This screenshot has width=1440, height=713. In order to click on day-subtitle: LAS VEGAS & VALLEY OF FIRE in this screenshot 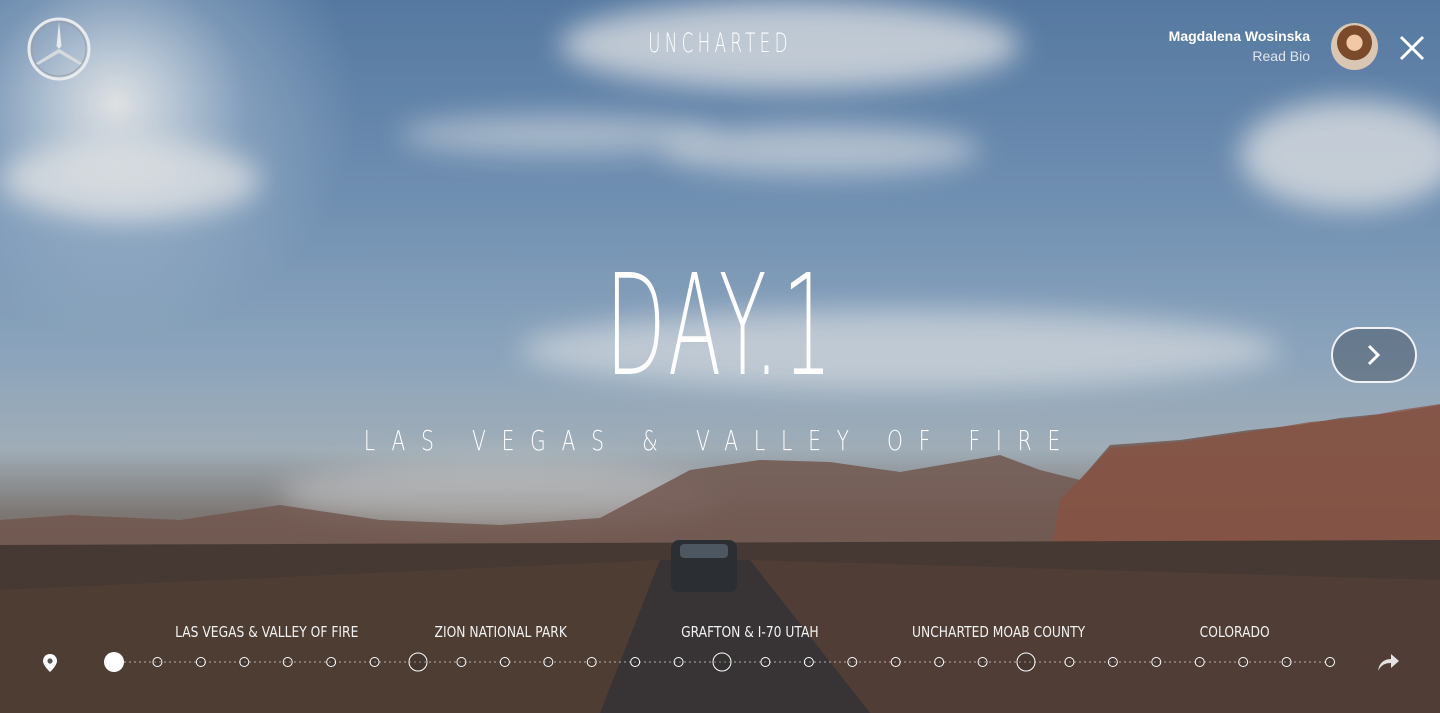, I will do `click(720, 440)`.